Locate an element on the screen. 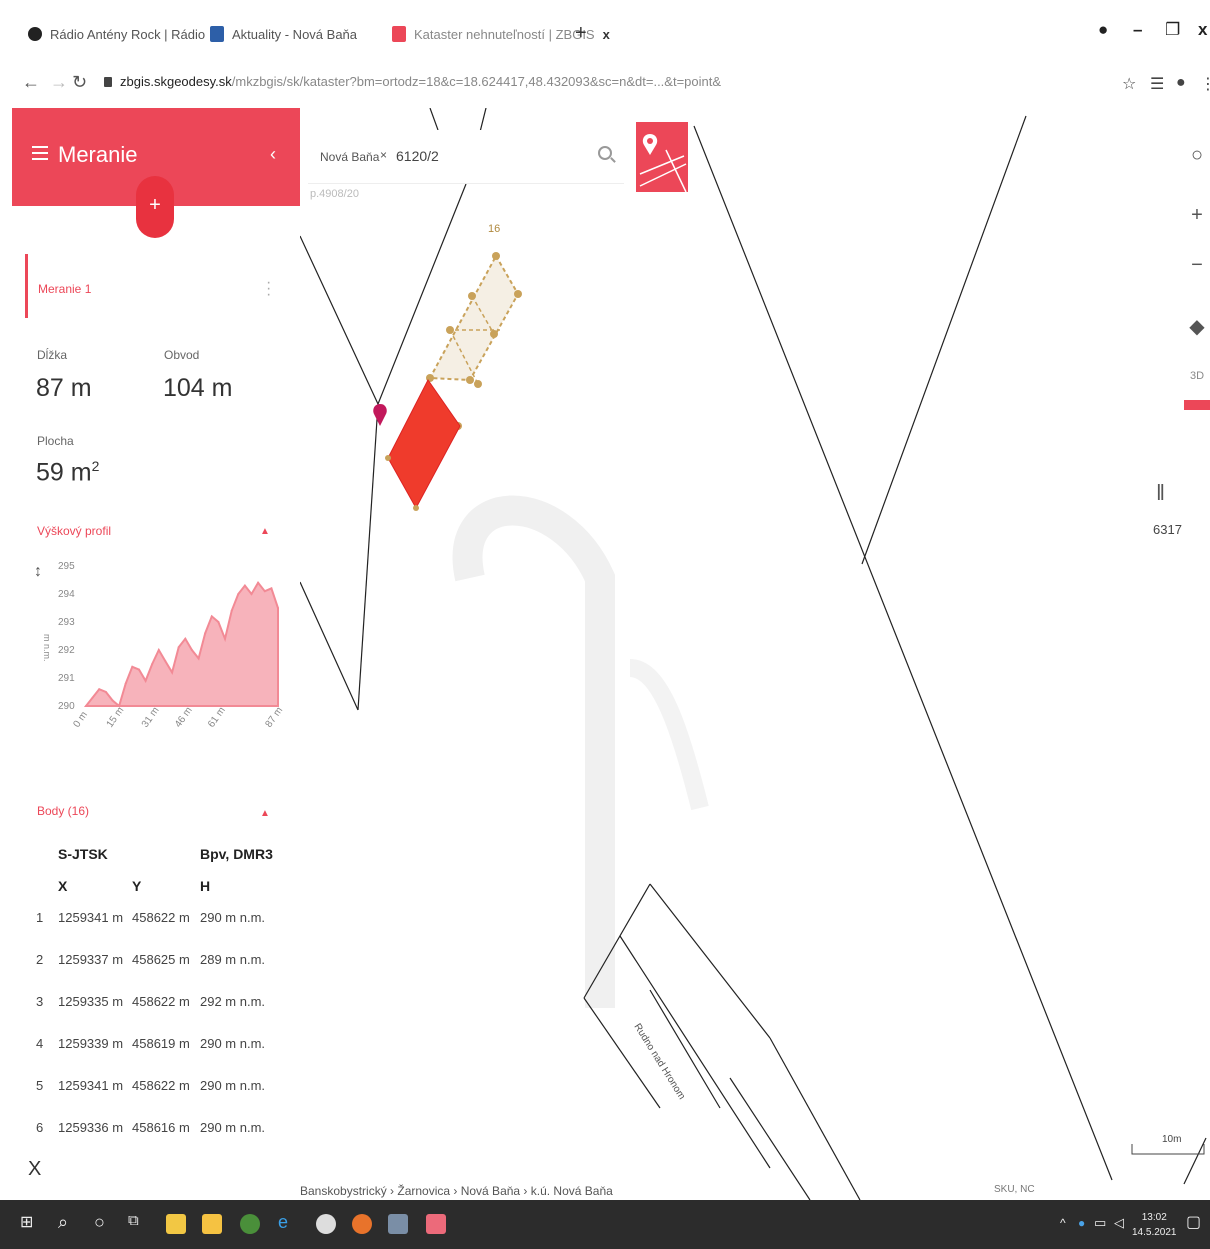 This screenshot has height=1249, width=1210. new-tab-button: + is located at coordinates (581, 33).